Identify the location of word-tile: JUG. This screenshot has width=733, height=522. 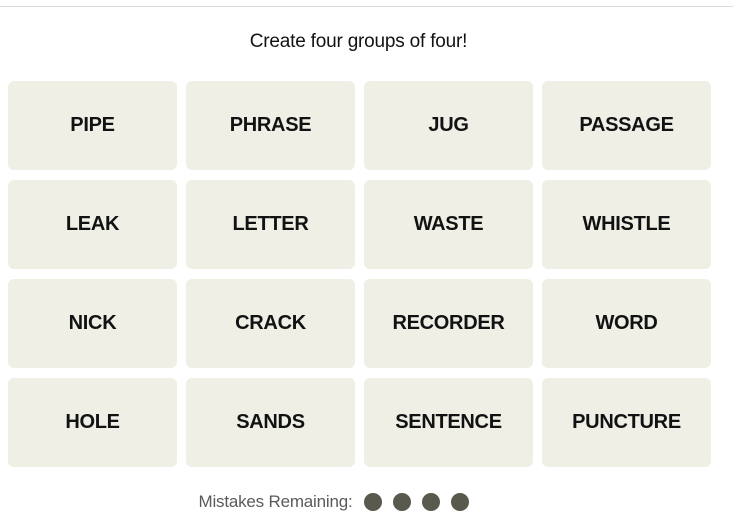
(448, 125).